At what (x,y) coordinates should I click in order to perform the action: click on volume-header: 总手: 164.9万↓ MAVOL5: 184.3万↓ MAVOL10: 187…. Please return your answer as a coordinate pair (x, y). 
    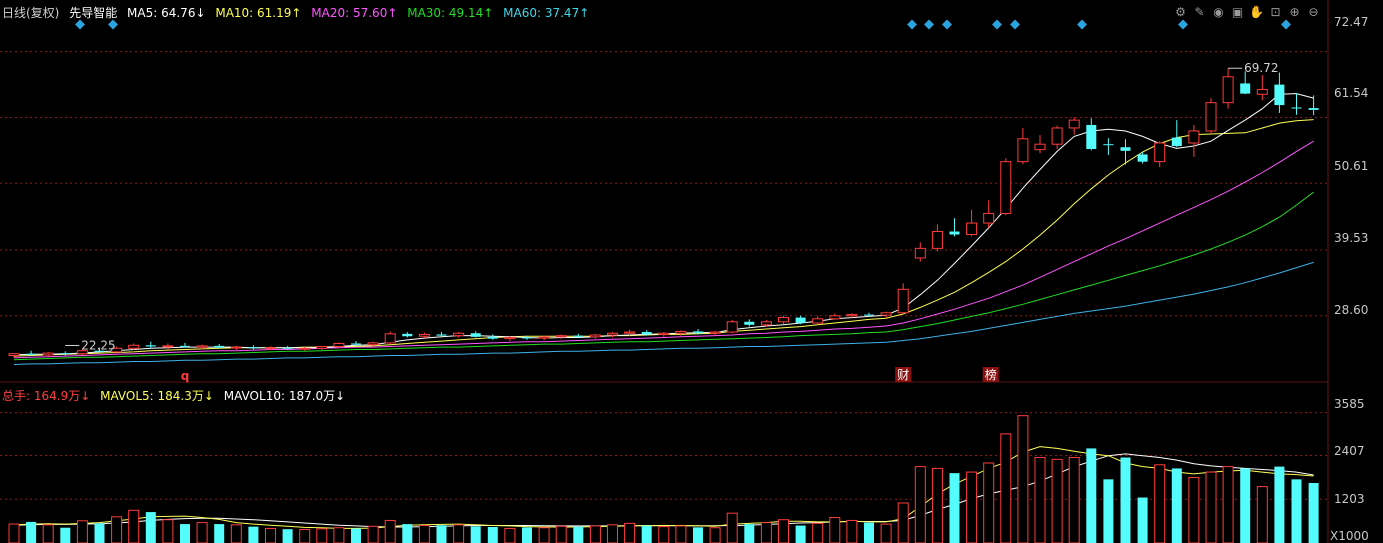
    Looking at the image, I should click on (176, 395).